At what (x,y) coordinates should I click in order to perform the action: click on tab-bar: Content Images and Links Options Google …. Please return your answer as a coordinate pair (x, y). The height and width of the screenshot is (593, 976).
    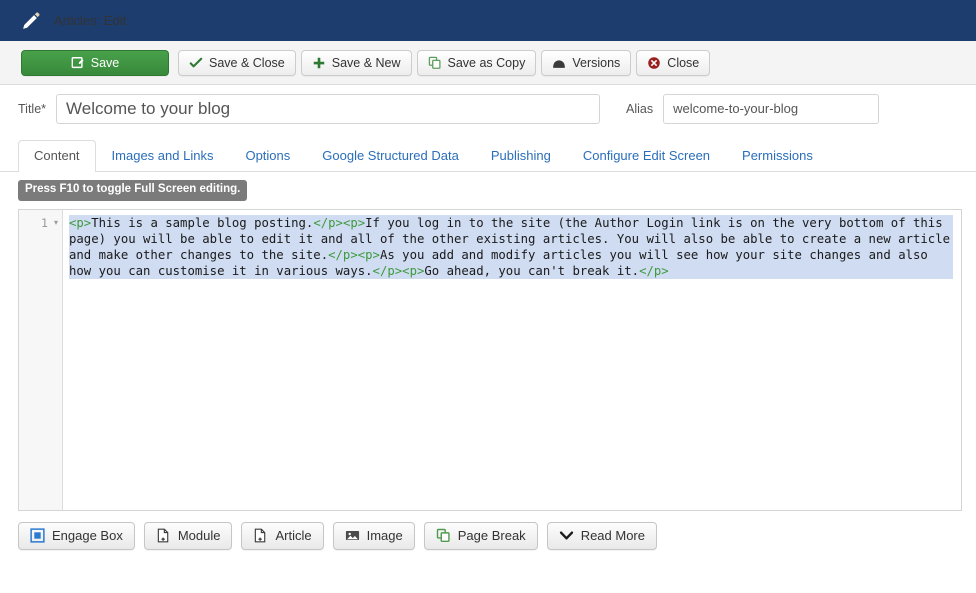
    Looking at the image, I should click on (488, 154).